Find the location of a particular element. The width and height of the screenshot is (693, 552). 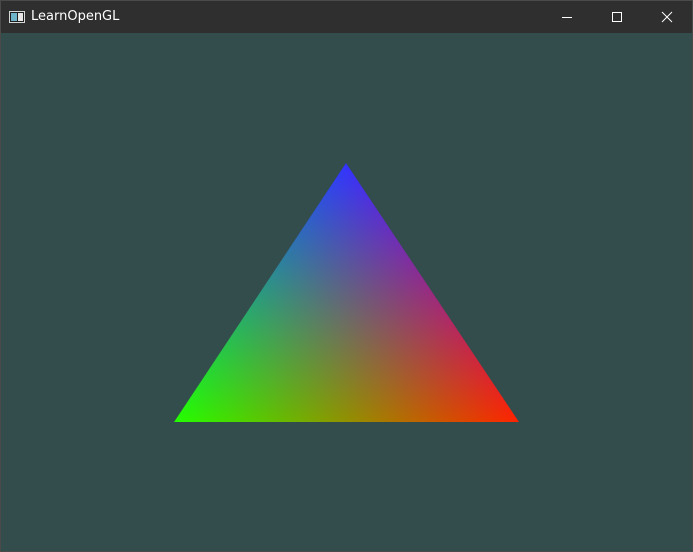

window-title: LearnOpenGL is located at coordinates (75, 16).